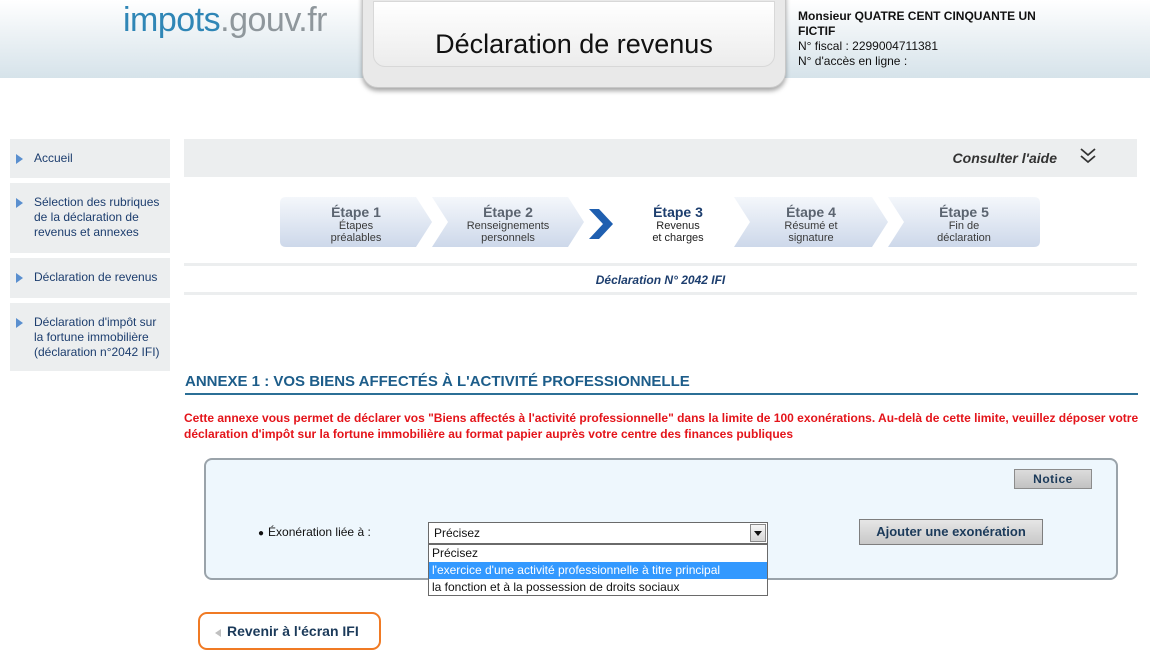  Describe the element at coordinates (172, 20) in the screenshot. I see `logo-part-impots: impots` at that location.